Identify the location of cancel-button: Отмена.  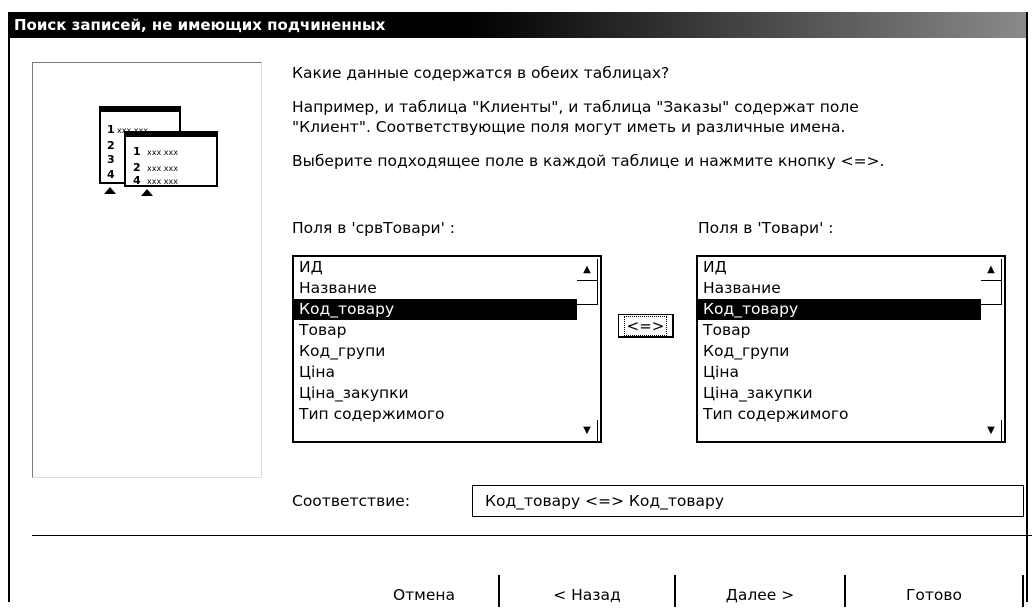
(425, 591).